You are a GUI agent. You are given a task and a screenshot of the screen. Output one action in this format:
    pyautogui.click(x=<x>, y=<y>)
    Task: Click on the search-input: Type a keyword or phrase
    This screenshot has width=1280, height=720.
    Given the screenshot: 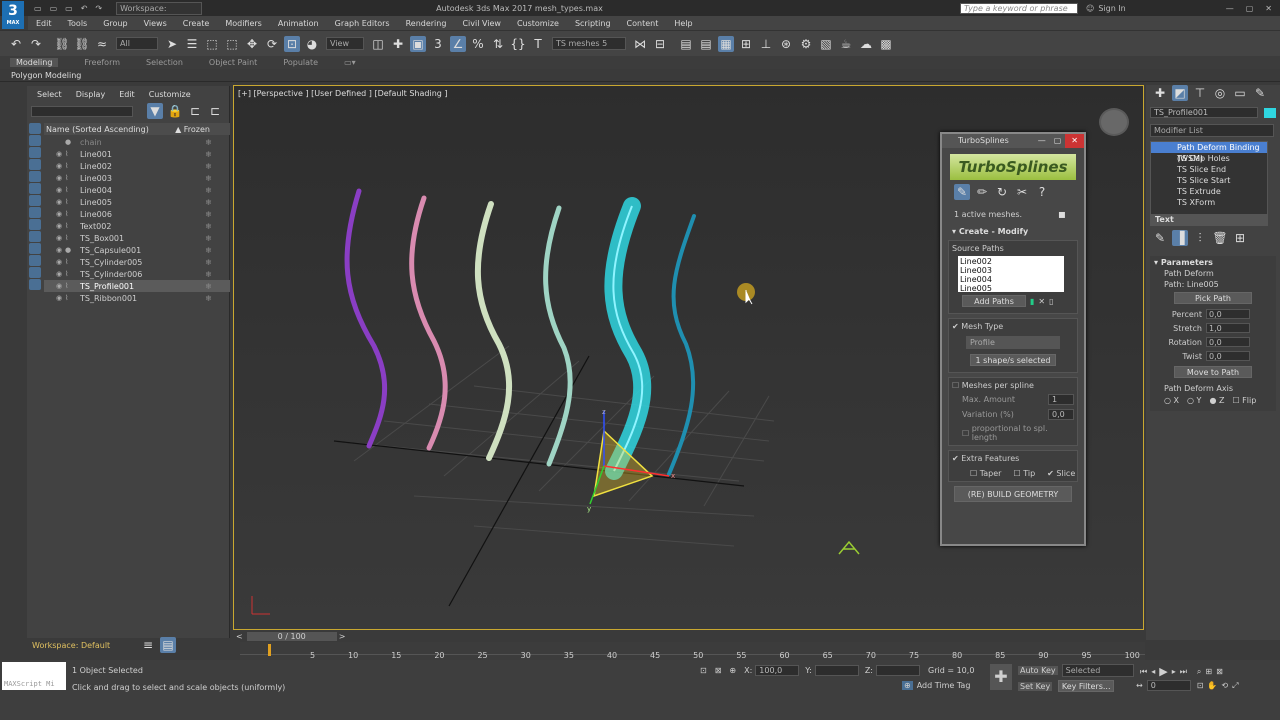 What is the action you would take?
    pyautogui.click(x=1018, y=8)
    